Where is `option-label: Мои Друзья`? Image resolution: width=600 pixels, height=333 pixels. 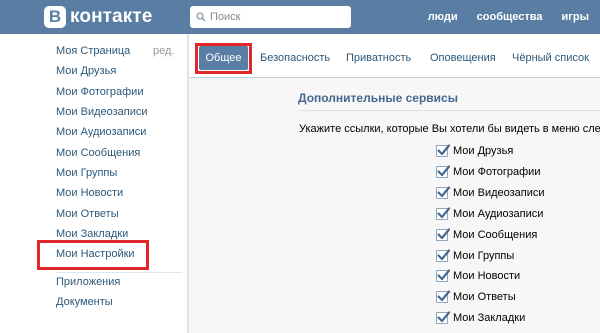 option-label: Мои Друзья is located at coordinates (483, 151).